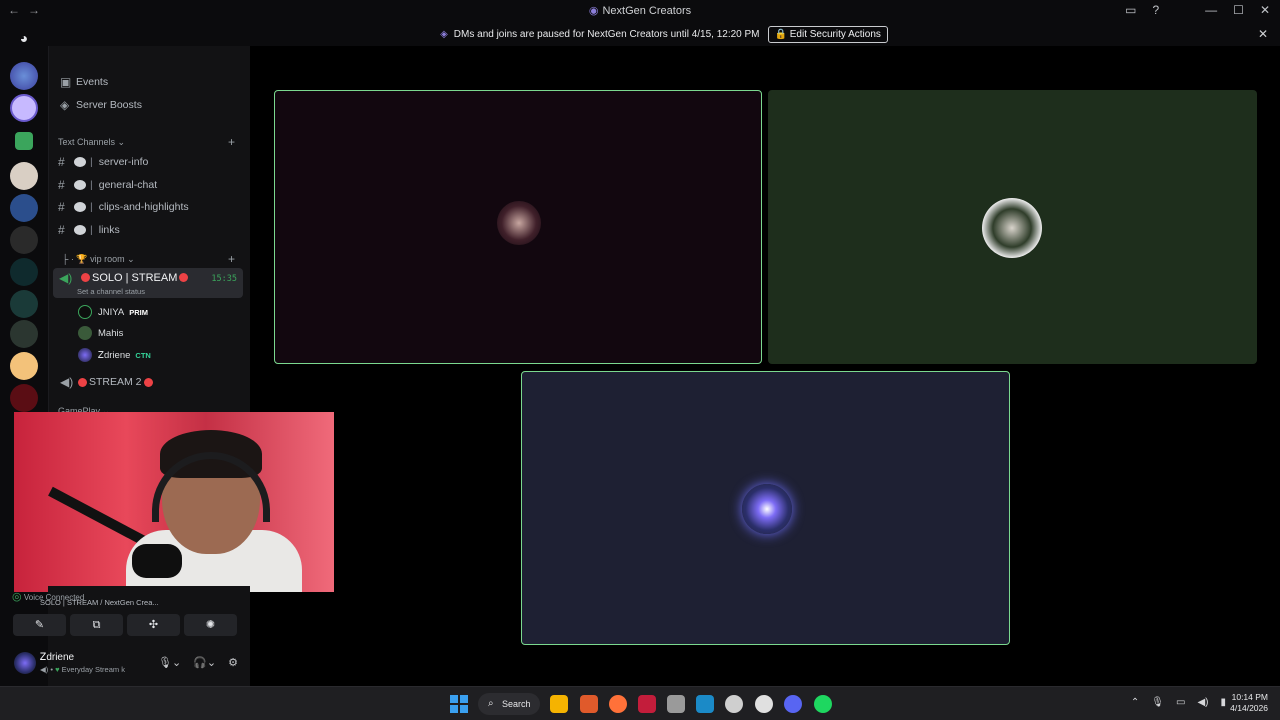  Describe the element at coordinates (113, 312) in the screenshot. I see `voice-member: JNIYA PRIM` at that location.